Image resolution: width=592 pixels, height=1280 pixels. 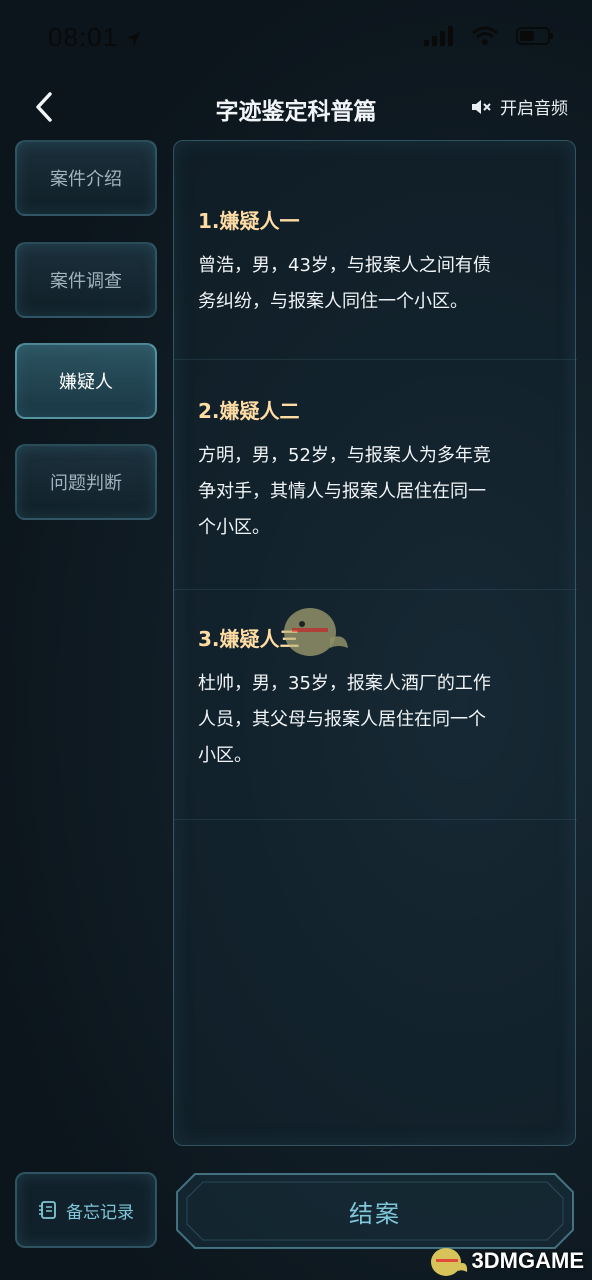 I want to click on close-case-label: 结案, so click(x=375, y=1213).